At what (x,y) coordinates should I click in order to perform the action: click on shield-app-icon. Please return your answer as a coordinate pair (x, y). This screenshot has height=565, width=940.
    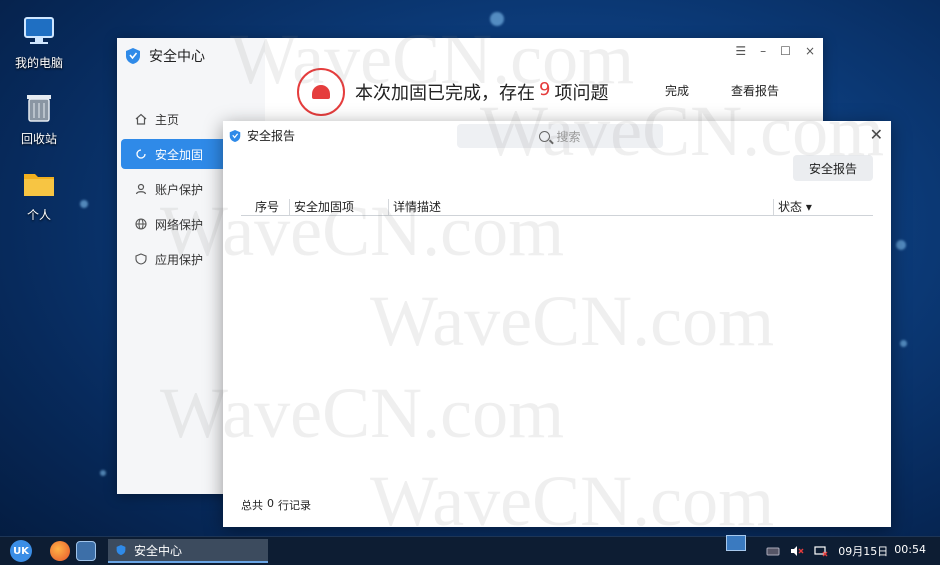
    Looking at the image, I should click on (141, 259).